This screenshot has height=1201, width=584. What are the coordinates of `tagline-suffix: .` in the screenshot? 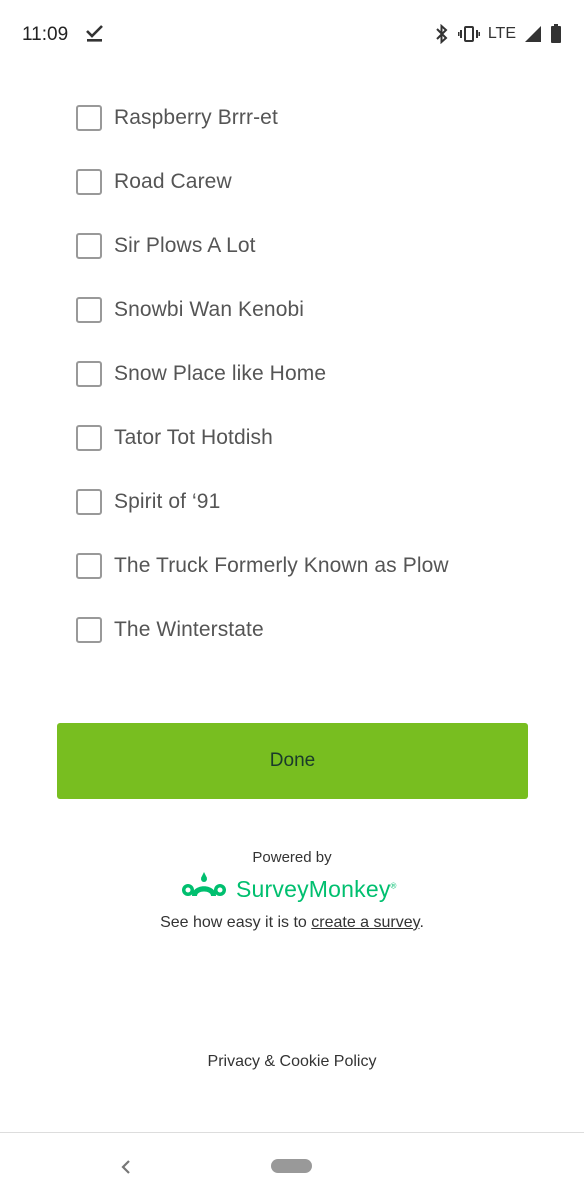 It's located at (421, 922).